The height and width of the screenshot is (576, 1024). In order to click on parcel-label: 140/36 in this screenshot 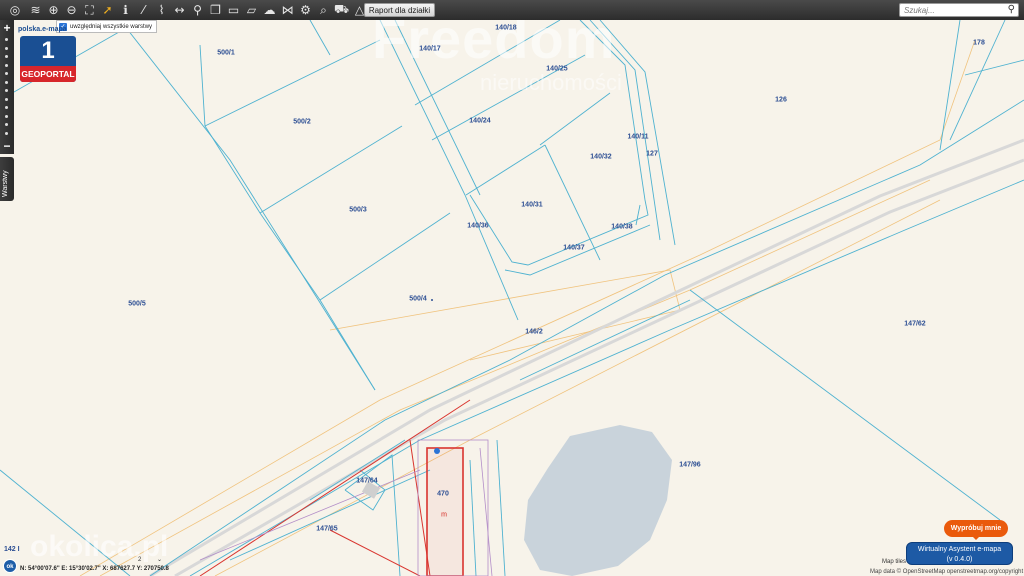, I will do `click(478, 226)`.